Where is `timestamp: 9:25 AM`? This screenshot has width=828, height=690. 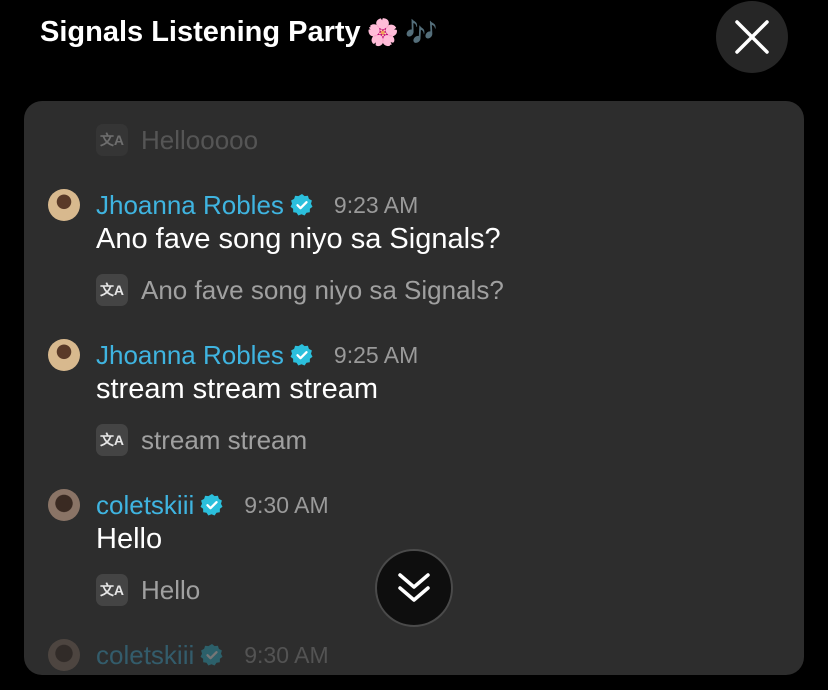 timestamp: 9:25 AM is located at coordinates (376, 354).